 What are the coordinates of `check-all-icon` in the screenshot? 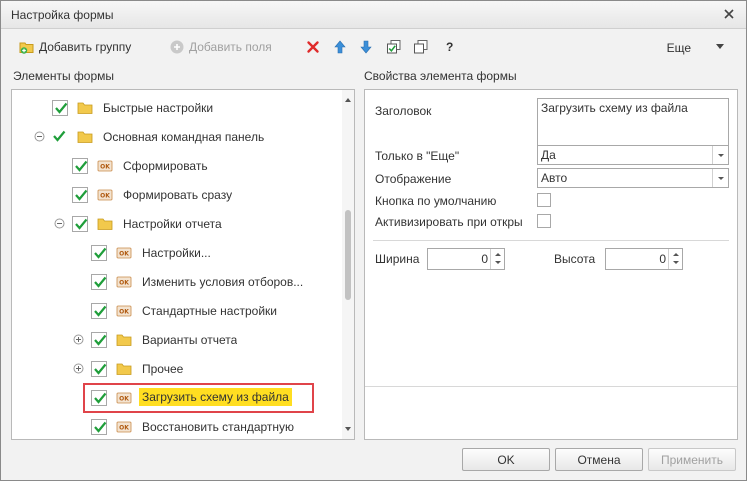 It's located at (394, 47).